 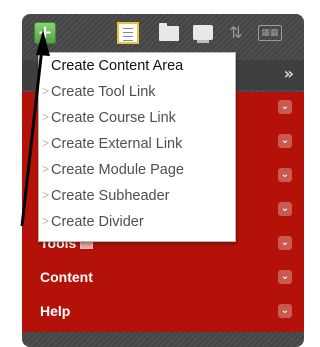 What do you see at coordinates (236, 33) in the screenshot?
I see `reorder-arrows-icon: ⇅` at bounding box center [236, 33].